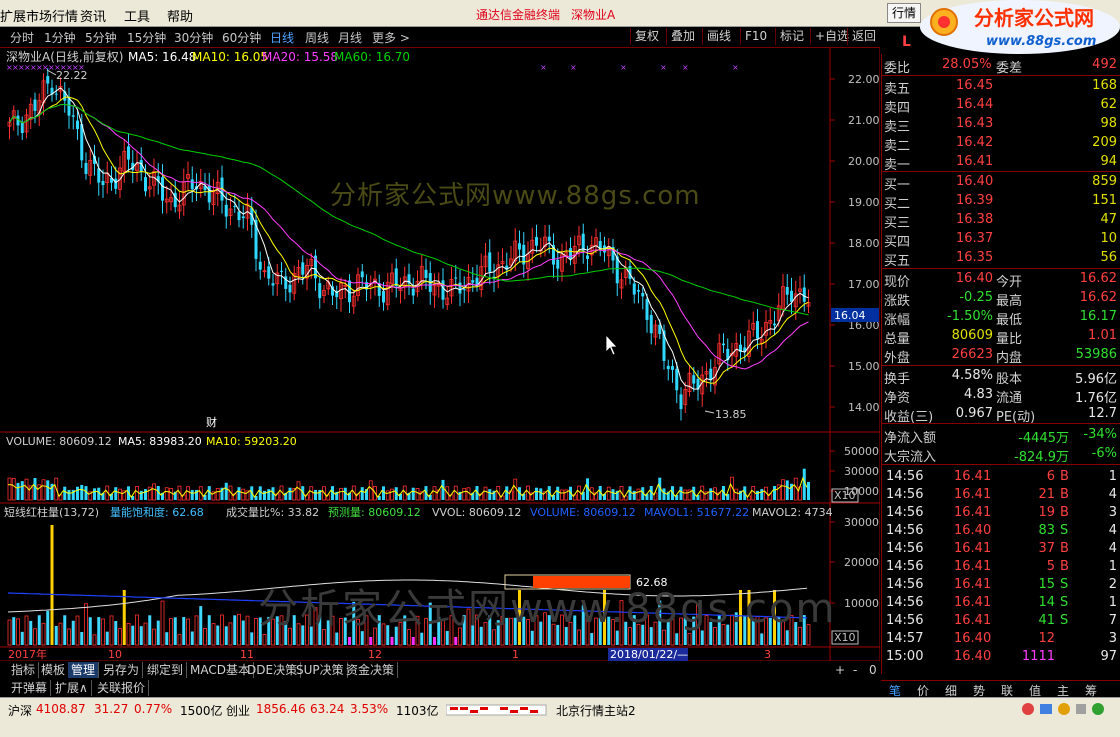 The image size is (1120, 737). Describe the element at coordinates (1001, 549) in the screenshot. I see `tick-row: 14:56 16.41 37 B 4` at that location.